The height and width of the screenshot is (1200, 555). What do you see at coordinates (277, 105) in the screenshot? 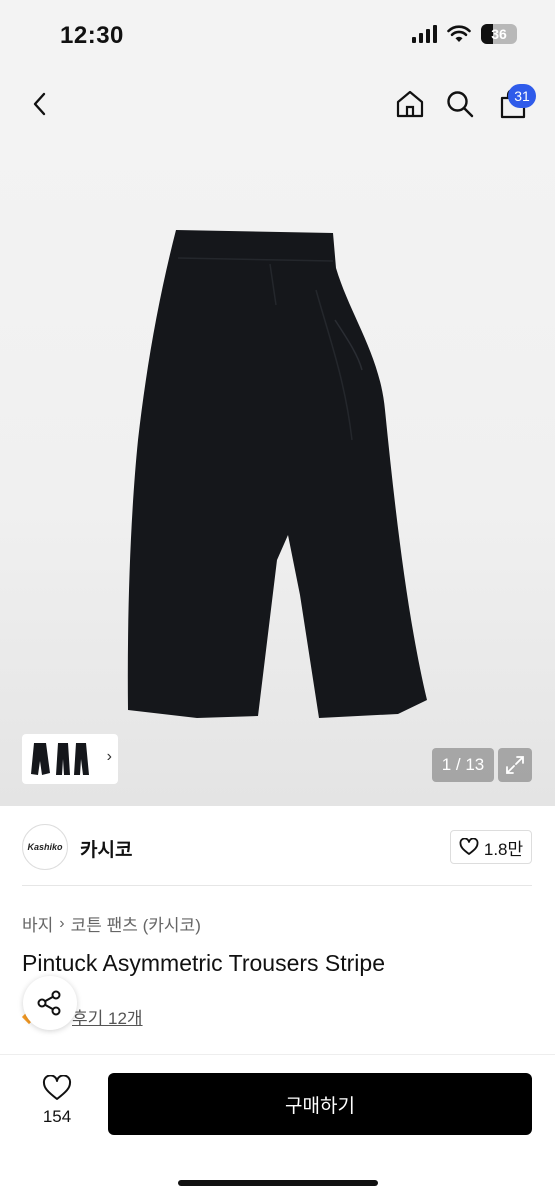
I see `top-navigation` at bounding box center [277, 105].